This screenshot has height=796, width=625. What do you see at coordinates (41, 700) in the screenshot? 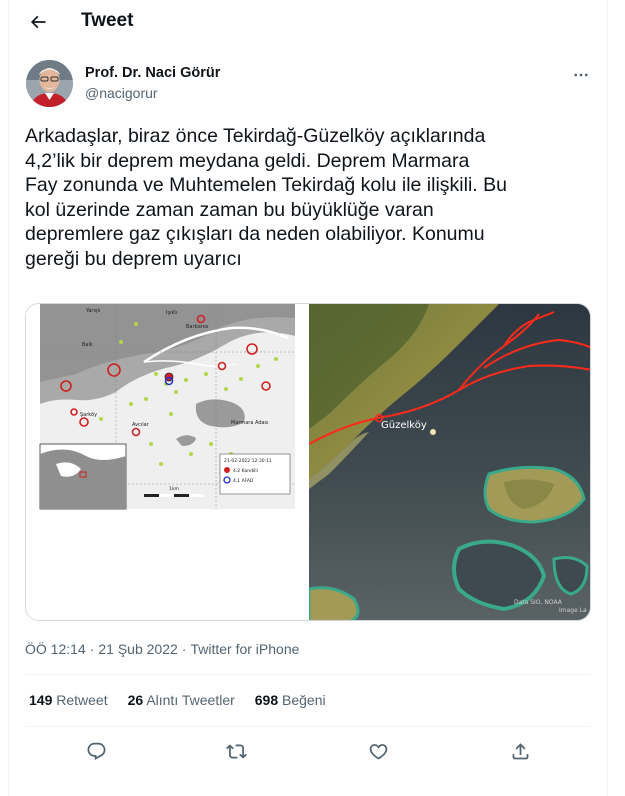
I see `stat-count: 149` at bounding box center [41, 700].